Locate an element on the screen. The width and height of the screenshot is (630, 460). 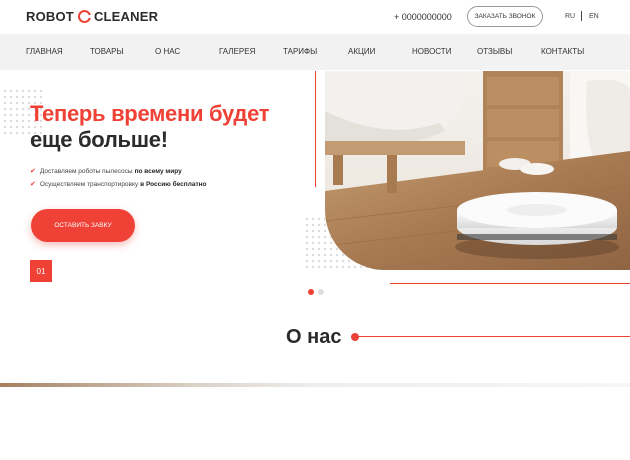
nav-item-about: О НАС is located at coordinates (167, 51).